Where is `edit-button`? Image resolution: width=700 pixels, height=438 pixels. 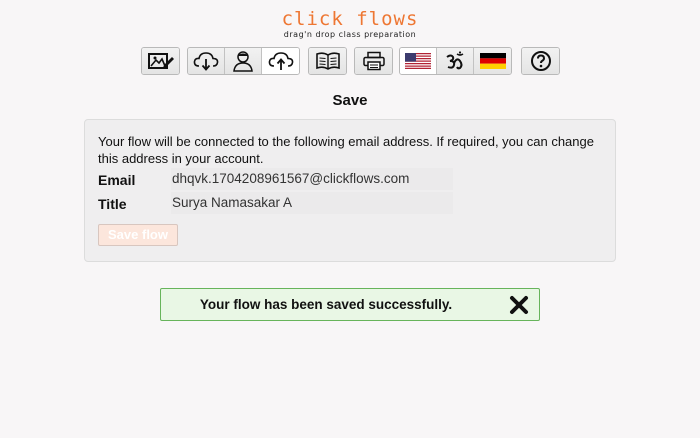
edit-button is located at coordinates (160, 61).